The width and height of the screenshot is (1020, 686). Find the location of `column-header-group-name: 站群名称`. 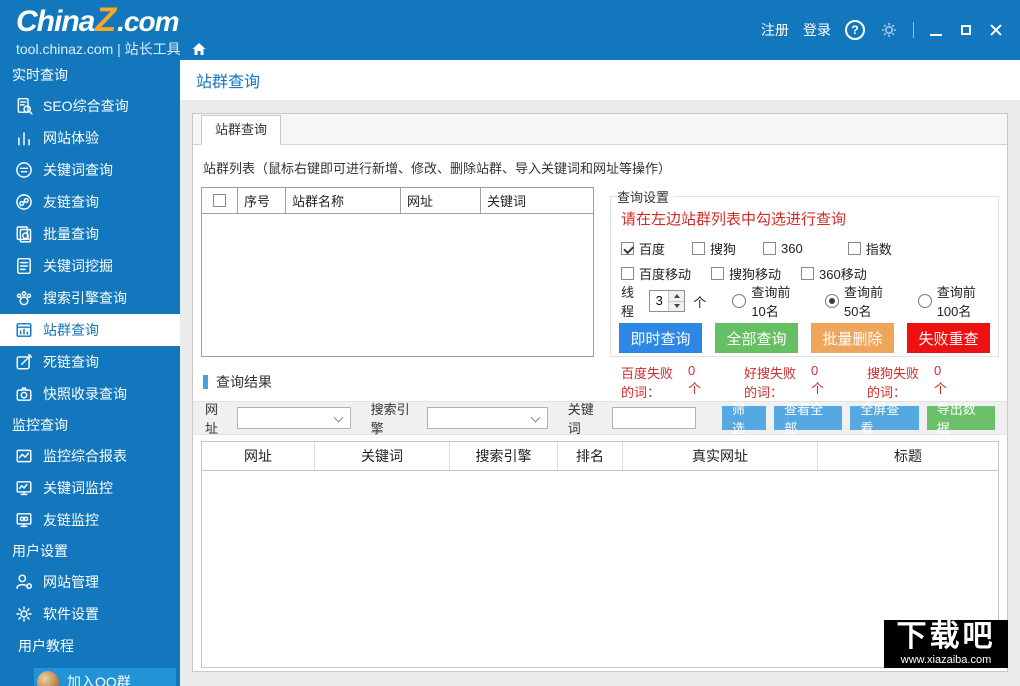

column-header-group-name: 站群名称 is located at coordinates (343, 200).